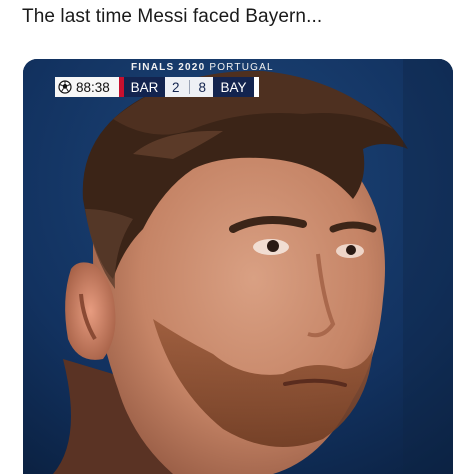  What do you see at coordinates (256, 87) in the screenshot?
I see `away-color-strip` at bounding box center [256, 87].